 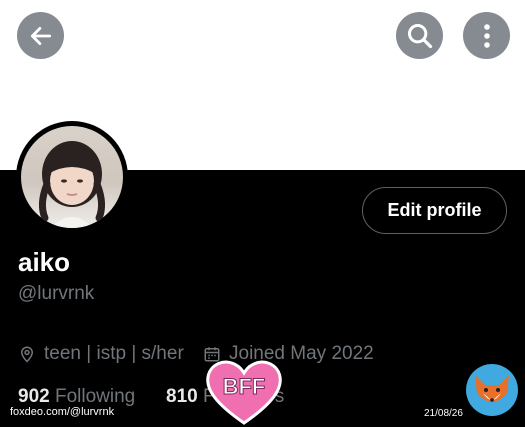 What do you see at coordinates (56, 293) in the screenshot?
I see `profile-handle: @lurvrnk` at bounding box center [56, 293].